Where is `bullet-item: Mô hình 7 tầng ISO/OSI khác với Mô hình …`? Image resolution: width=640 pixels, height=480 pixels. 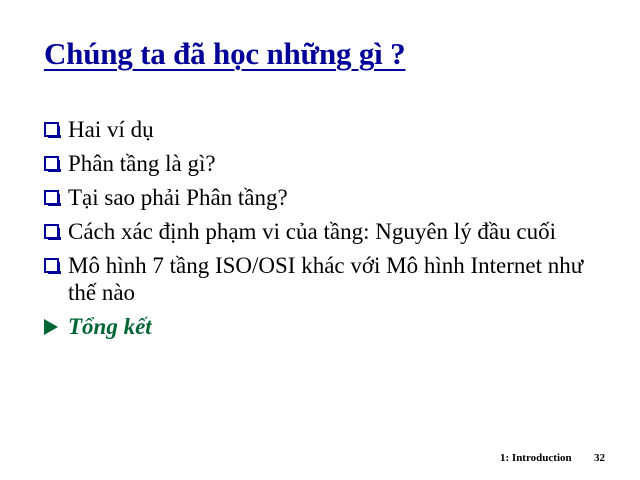
bullet-item: Mô hình 7 tầng ISO/OSI khác với Mô hình … is located at coordinates (324, 279).